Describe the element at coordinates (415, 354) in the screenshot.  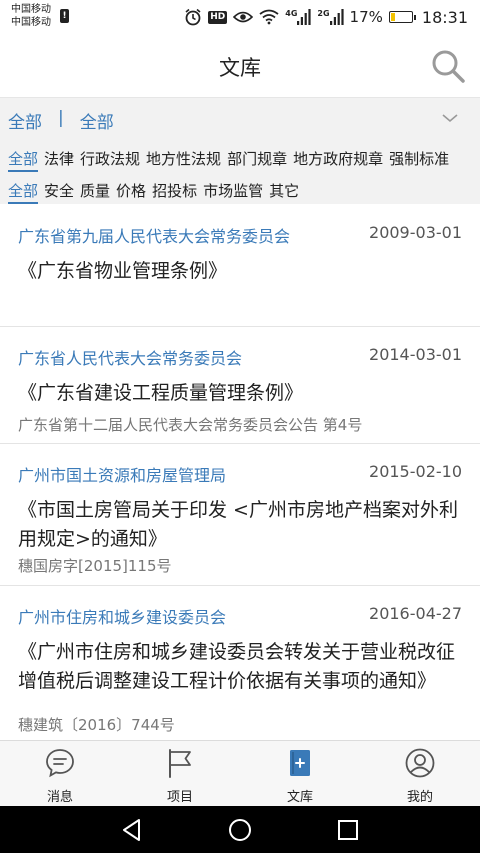
I see `document-date: 2014-03-01` at that location.